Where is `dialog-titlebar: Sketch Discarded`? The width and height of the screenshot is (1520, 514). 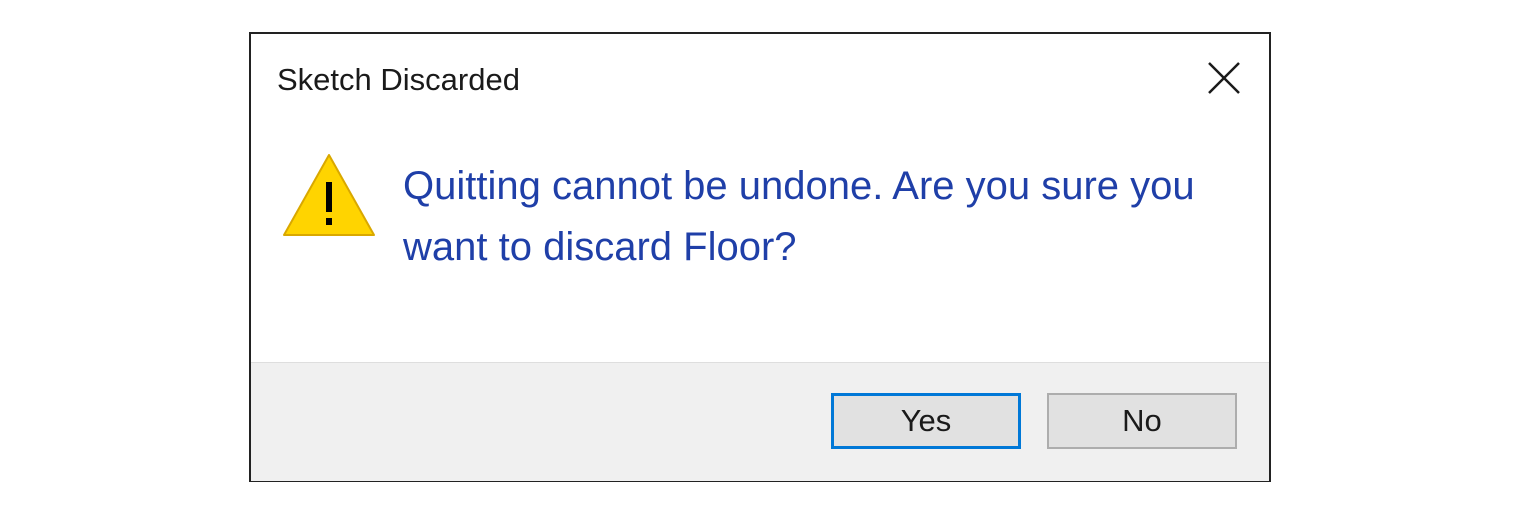 dialog-titlebar: Sketch Discarded is located at coordinates (760, 78).